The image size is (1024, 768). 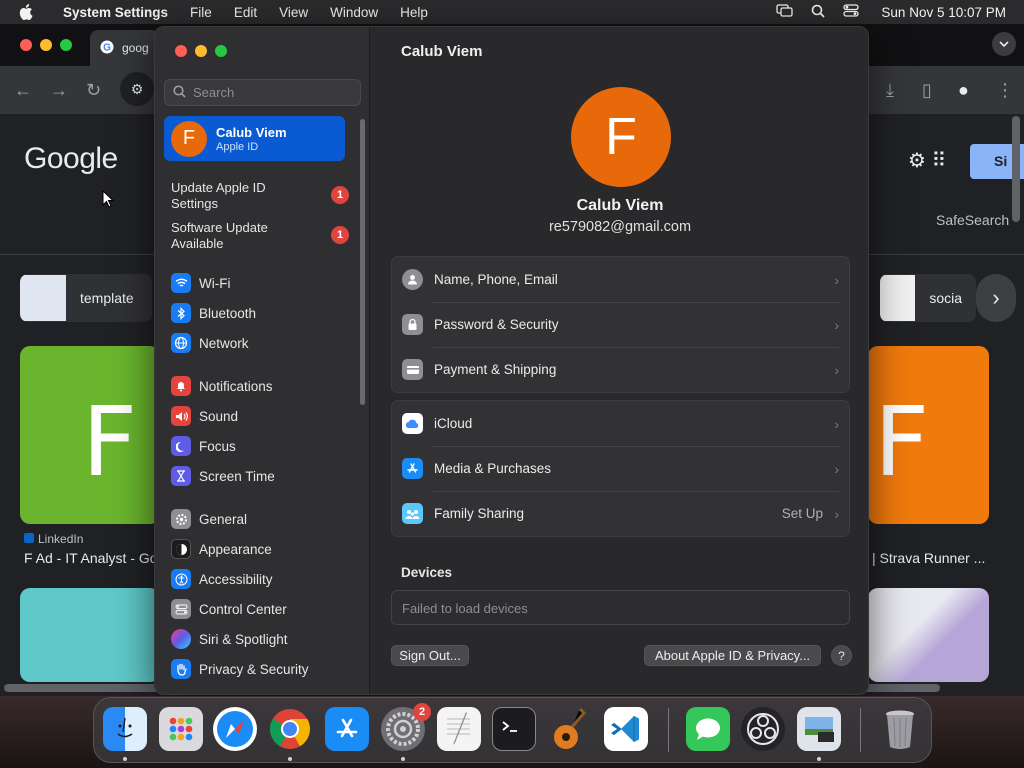 What do you see at coordinates (91, 558) in the screenshot?
I see `card-caption: F Ad - IT Analyst - Go` at bounding box center [91, 558].